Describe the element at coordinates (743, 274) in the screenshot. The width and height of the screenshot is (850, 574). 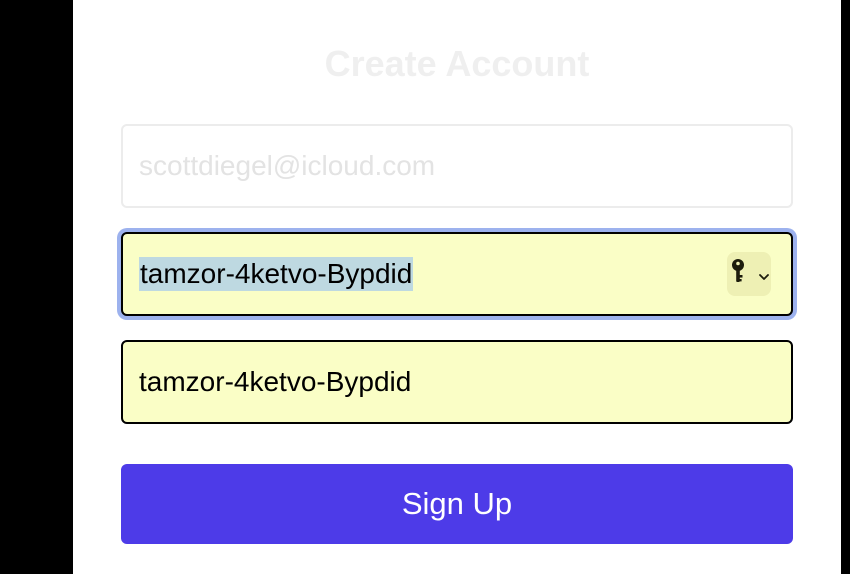
I see `key-icon` at that location.